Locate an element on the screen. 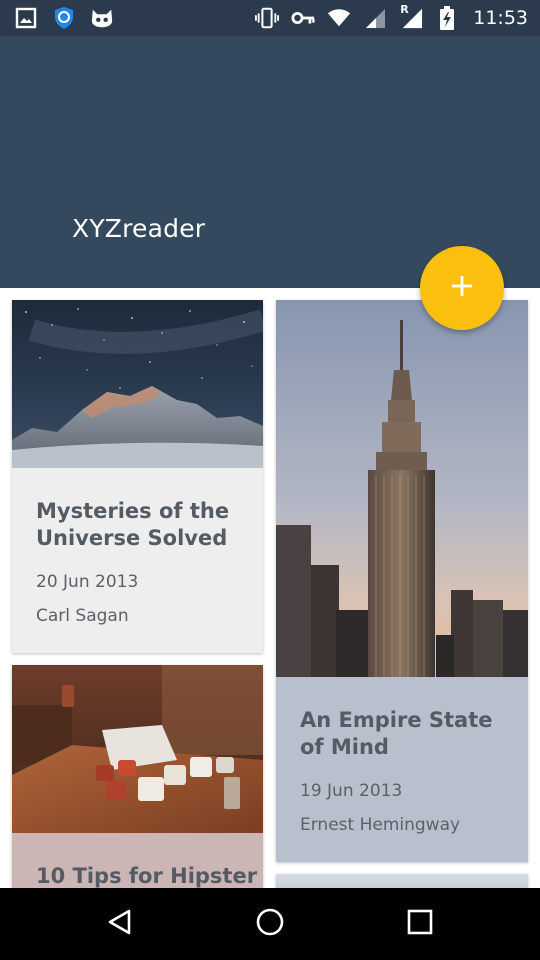 The image size is (540, 960). article-author: Ernest Hemingway is located at coordinates (380, 825).